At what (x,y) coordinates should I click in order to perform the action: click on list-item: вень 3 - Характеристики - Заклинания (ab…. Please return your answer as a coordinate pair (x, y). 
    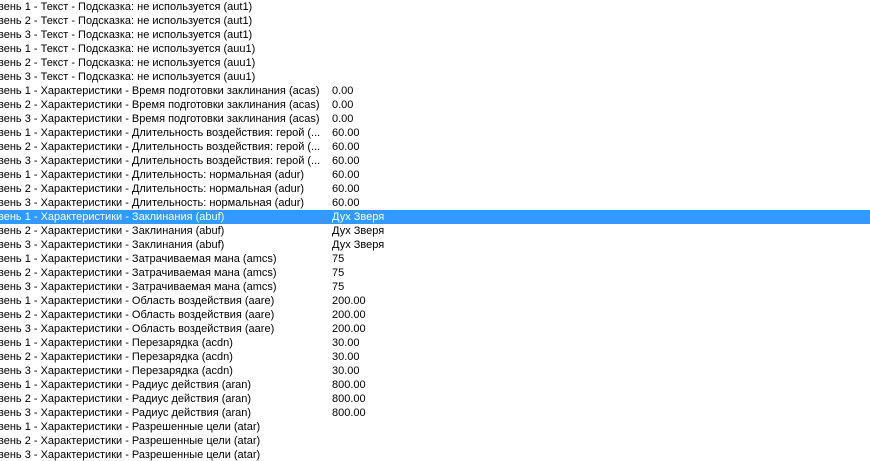
    Looking at the image, I should click on (435, 245).